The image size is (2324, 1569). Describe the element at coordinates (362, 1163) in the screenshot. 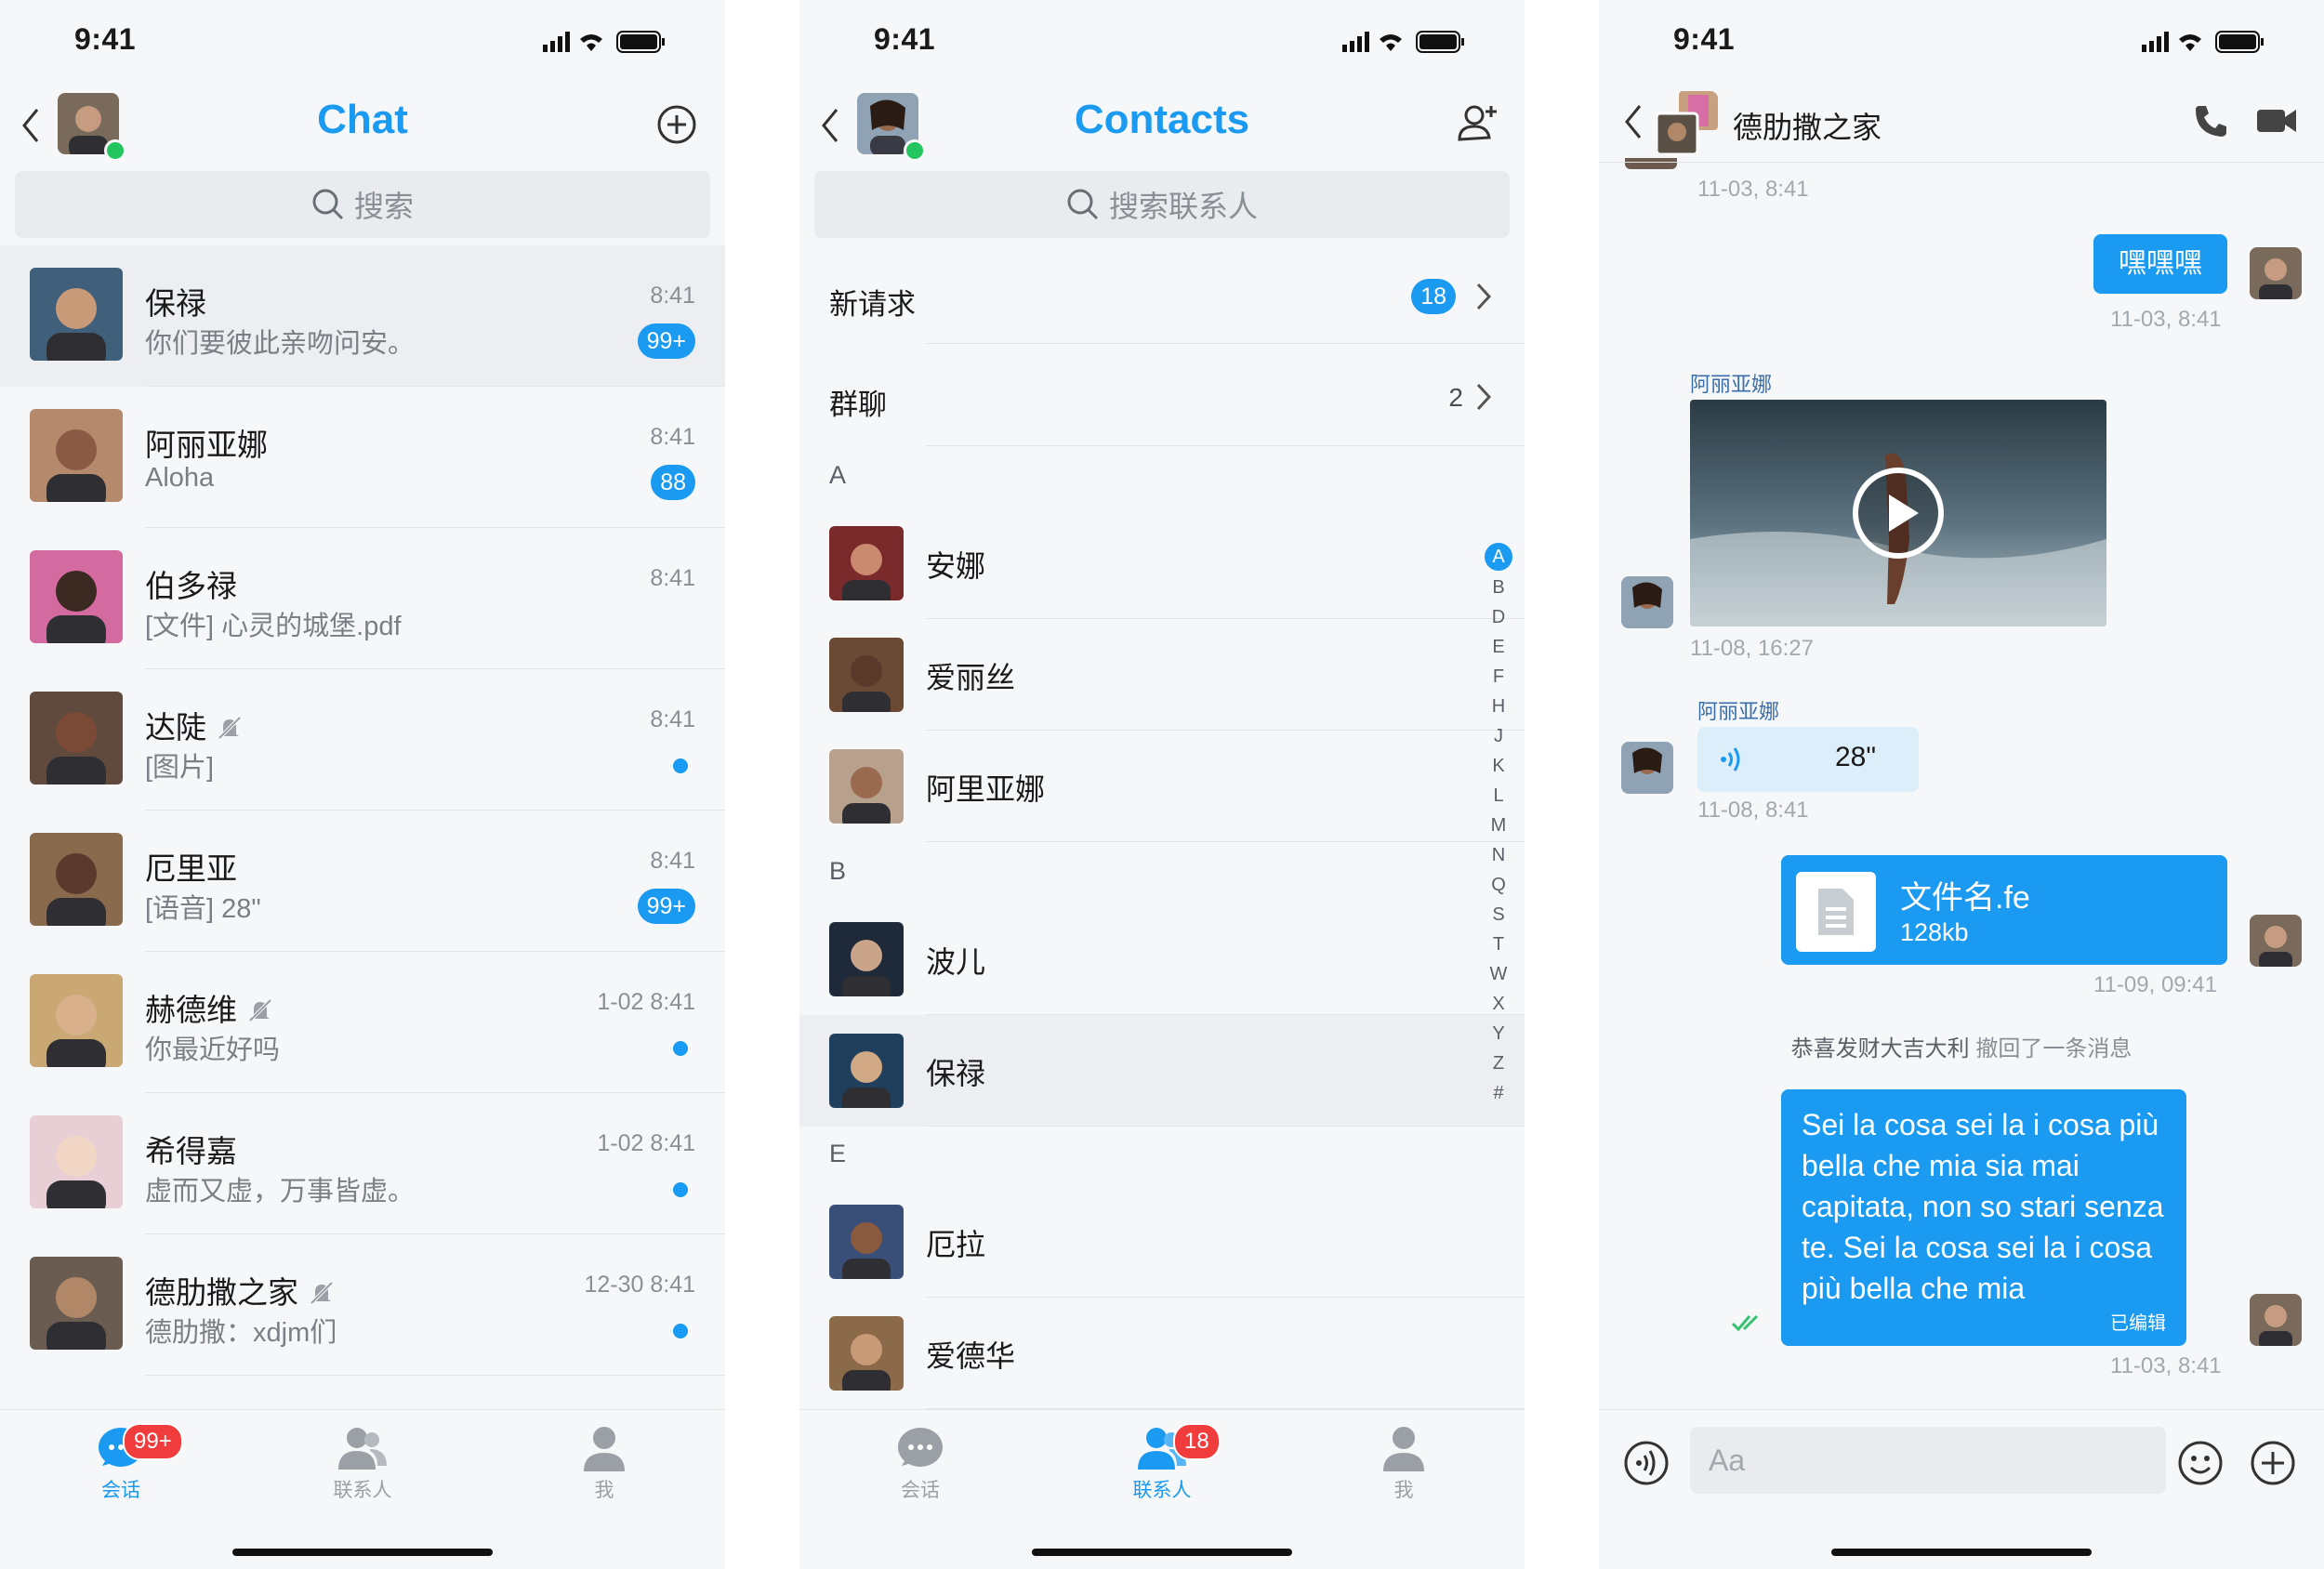

I see `chat-list-item: 希得嘉 虚而又虚，万事皆虚。 1-02 8:41` at that location.